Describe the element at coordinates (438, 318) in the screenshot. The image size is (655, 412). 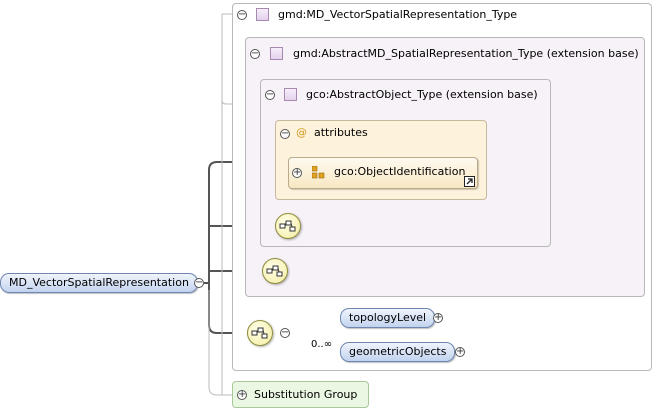
I see `topology-level-toggle: +` at that location.